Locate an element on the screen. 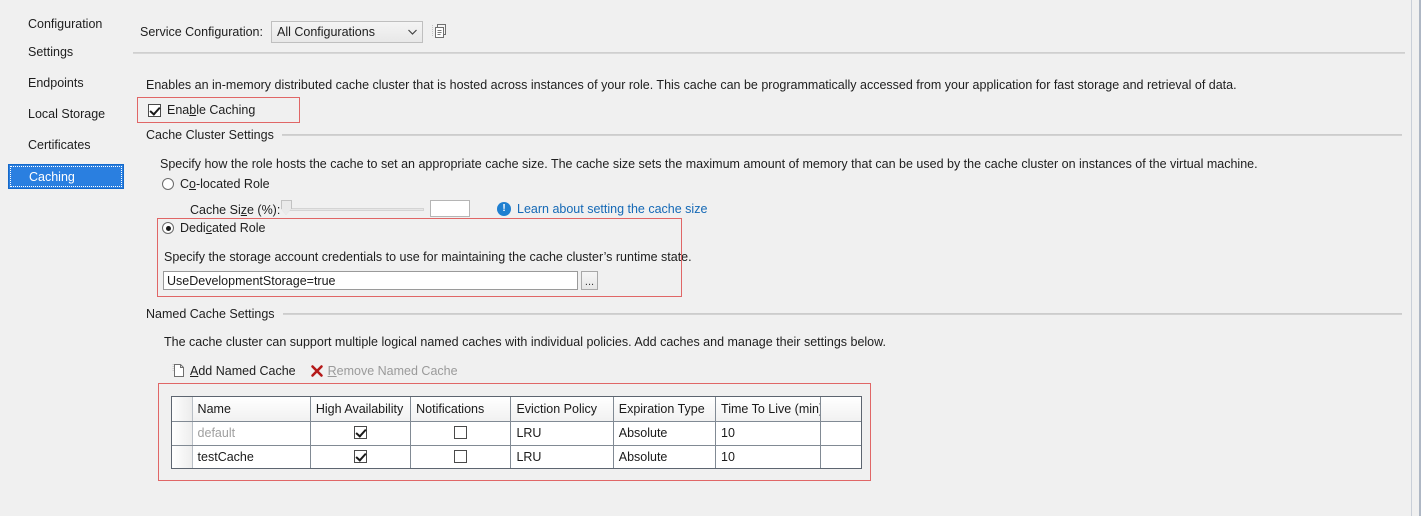 The image size is (1421, 516). co-located-role-label: Co-located Role is located at coordinates (225, 184).